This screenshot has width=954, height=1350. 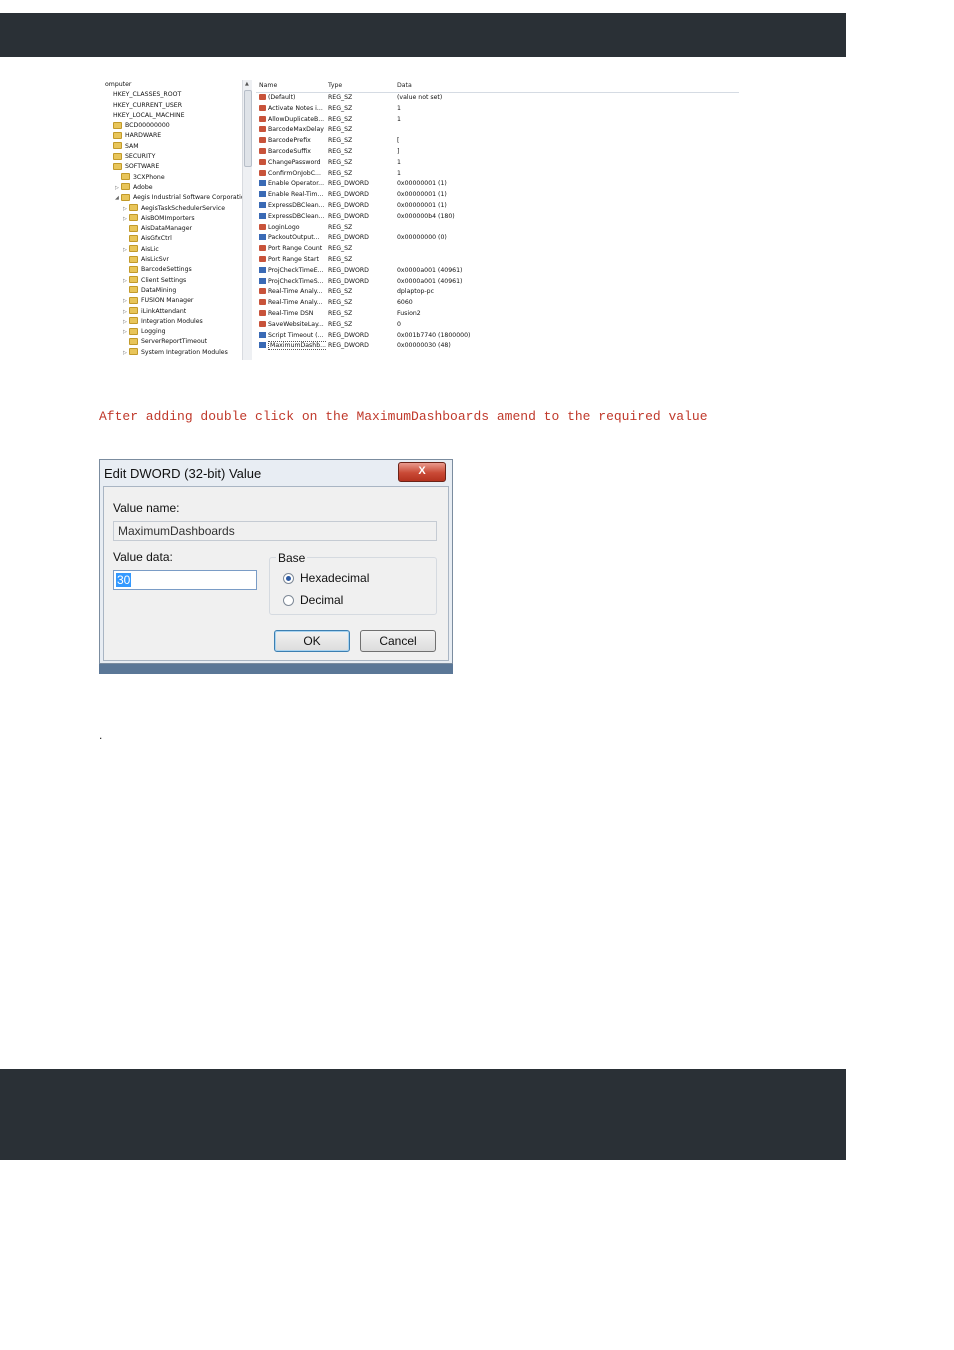 I want to click on tree-scrollbar: ▲, so click(x=247, y=220).